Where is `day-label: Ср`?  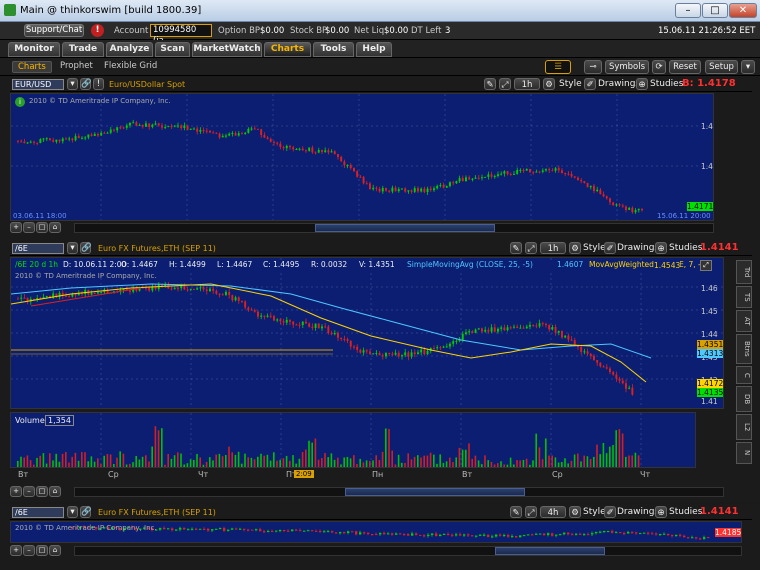 day-label: Ср is located at coordinates (113, 474).